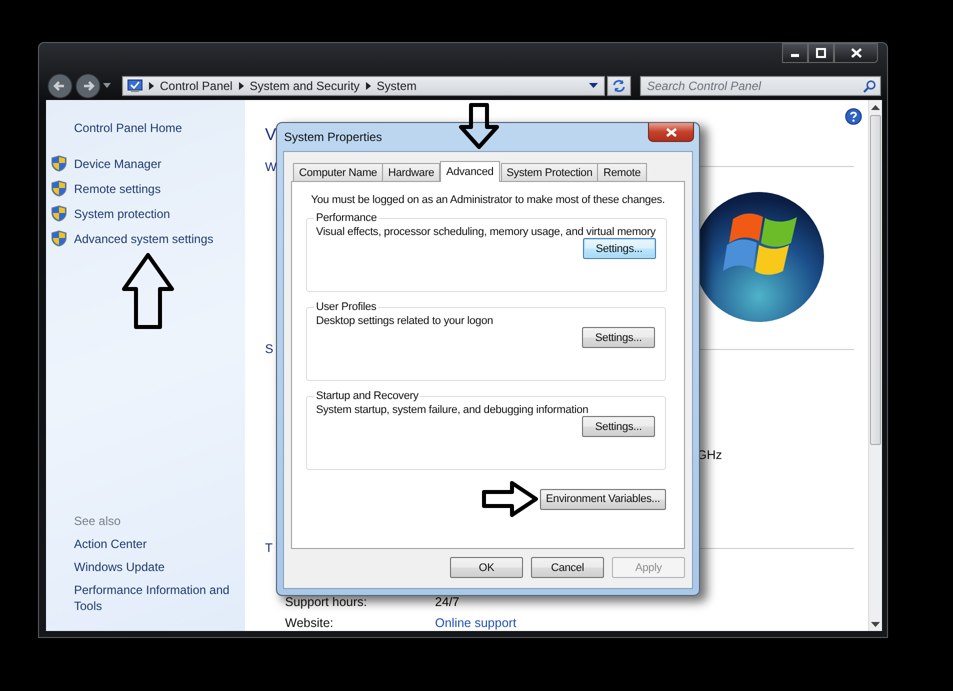 Image resolution: width=953 pixels, height=691 pixels. What do you see at coordinates (156, 598) in the screenshot?
I see `sidebar-link: Performance Information and Tools` at bounding box center [156, 598].